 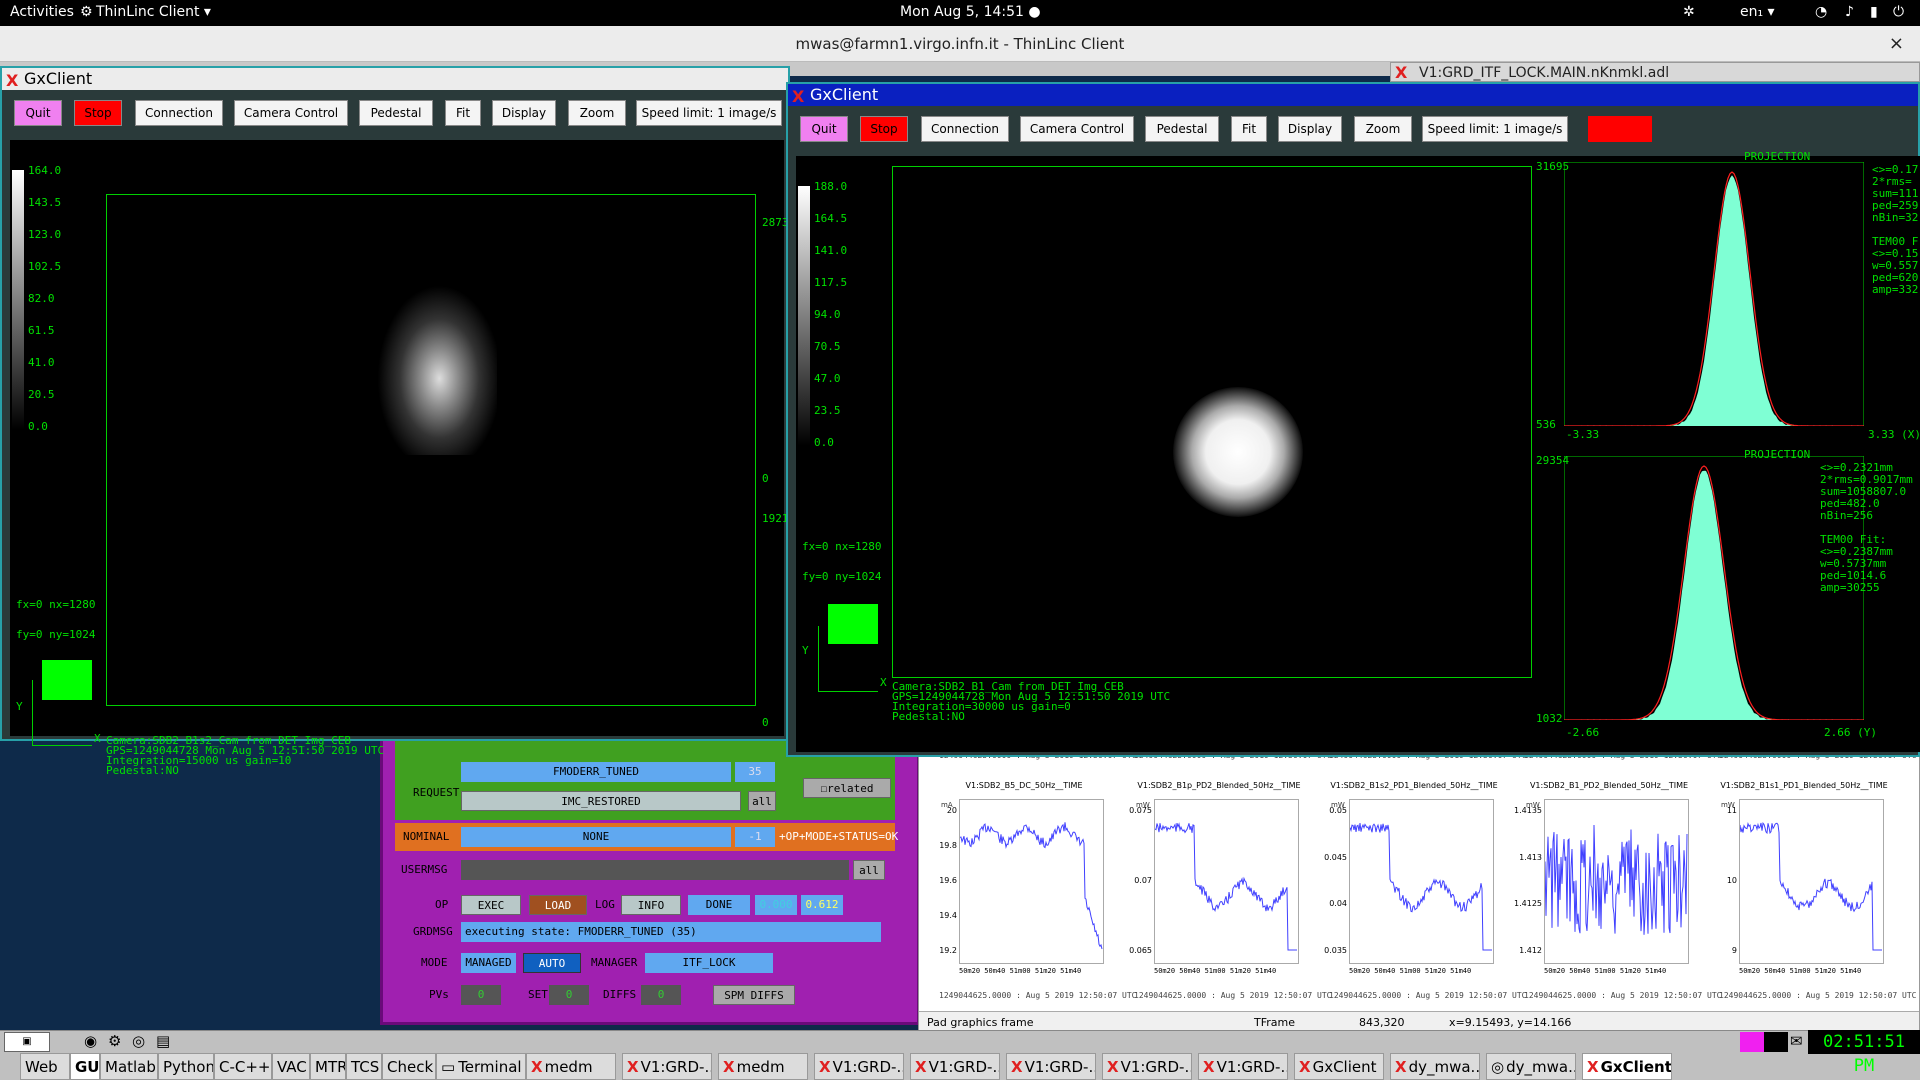 I want to click on firefox-icon: ◉, so click(x=90, y=1041).